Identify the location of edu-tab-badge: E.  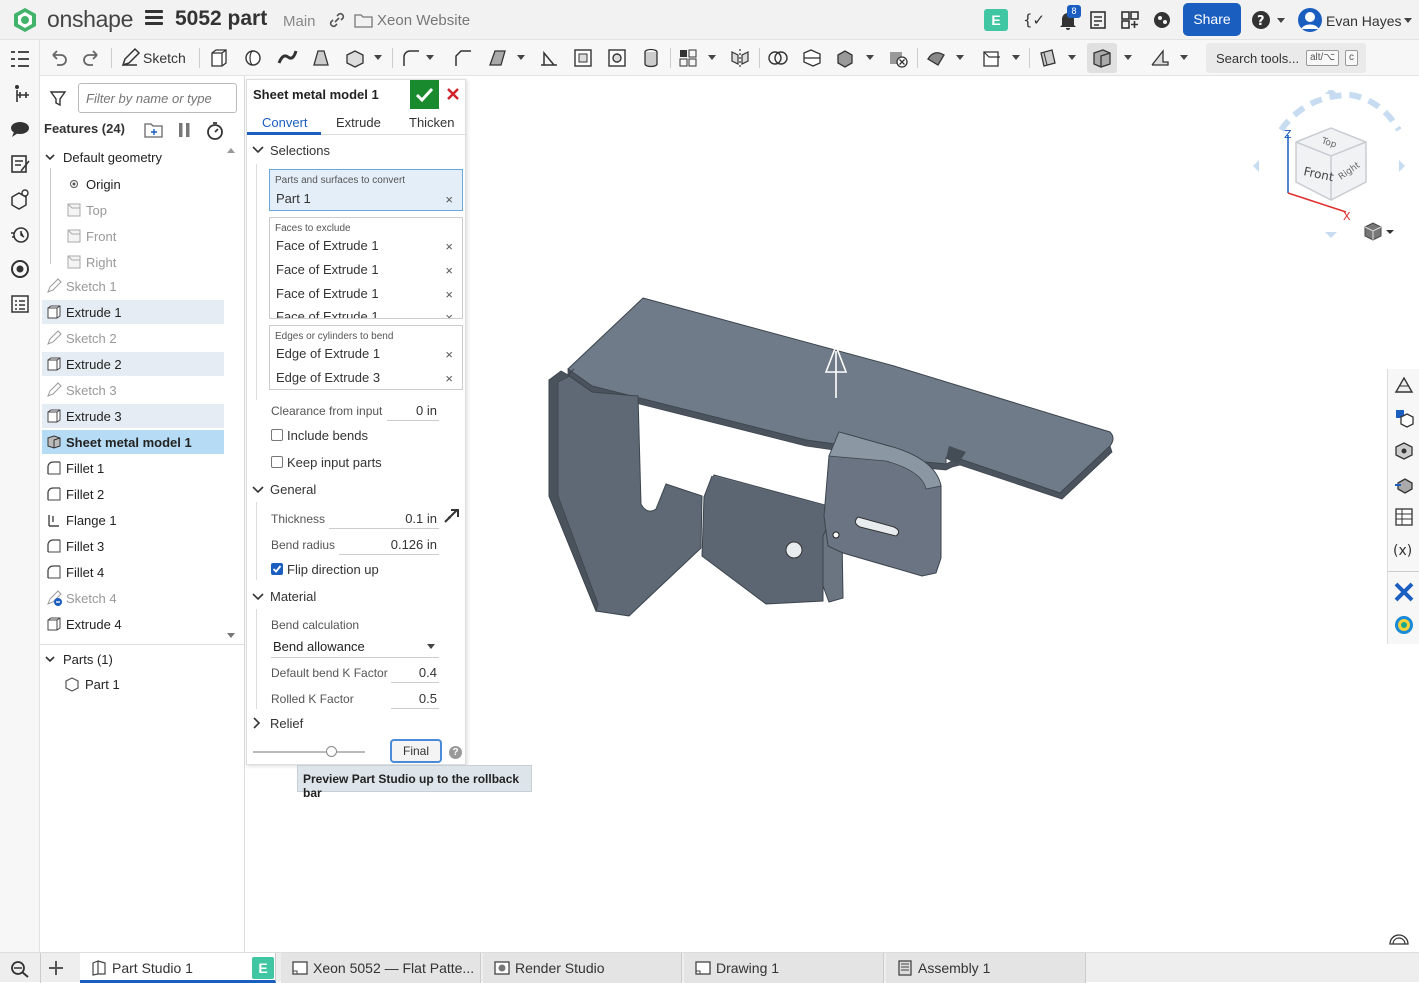
(263, 968).